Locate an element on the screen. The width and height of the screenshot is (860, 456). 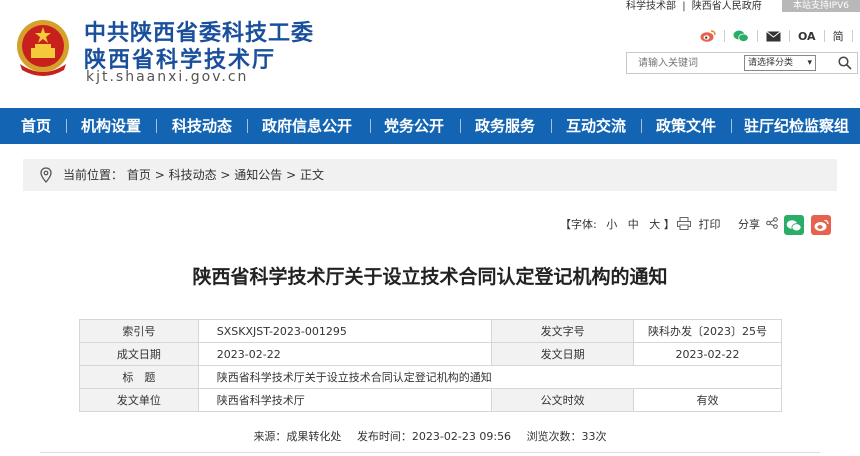
national-emblem-icon is located at coordinates (43, 48).